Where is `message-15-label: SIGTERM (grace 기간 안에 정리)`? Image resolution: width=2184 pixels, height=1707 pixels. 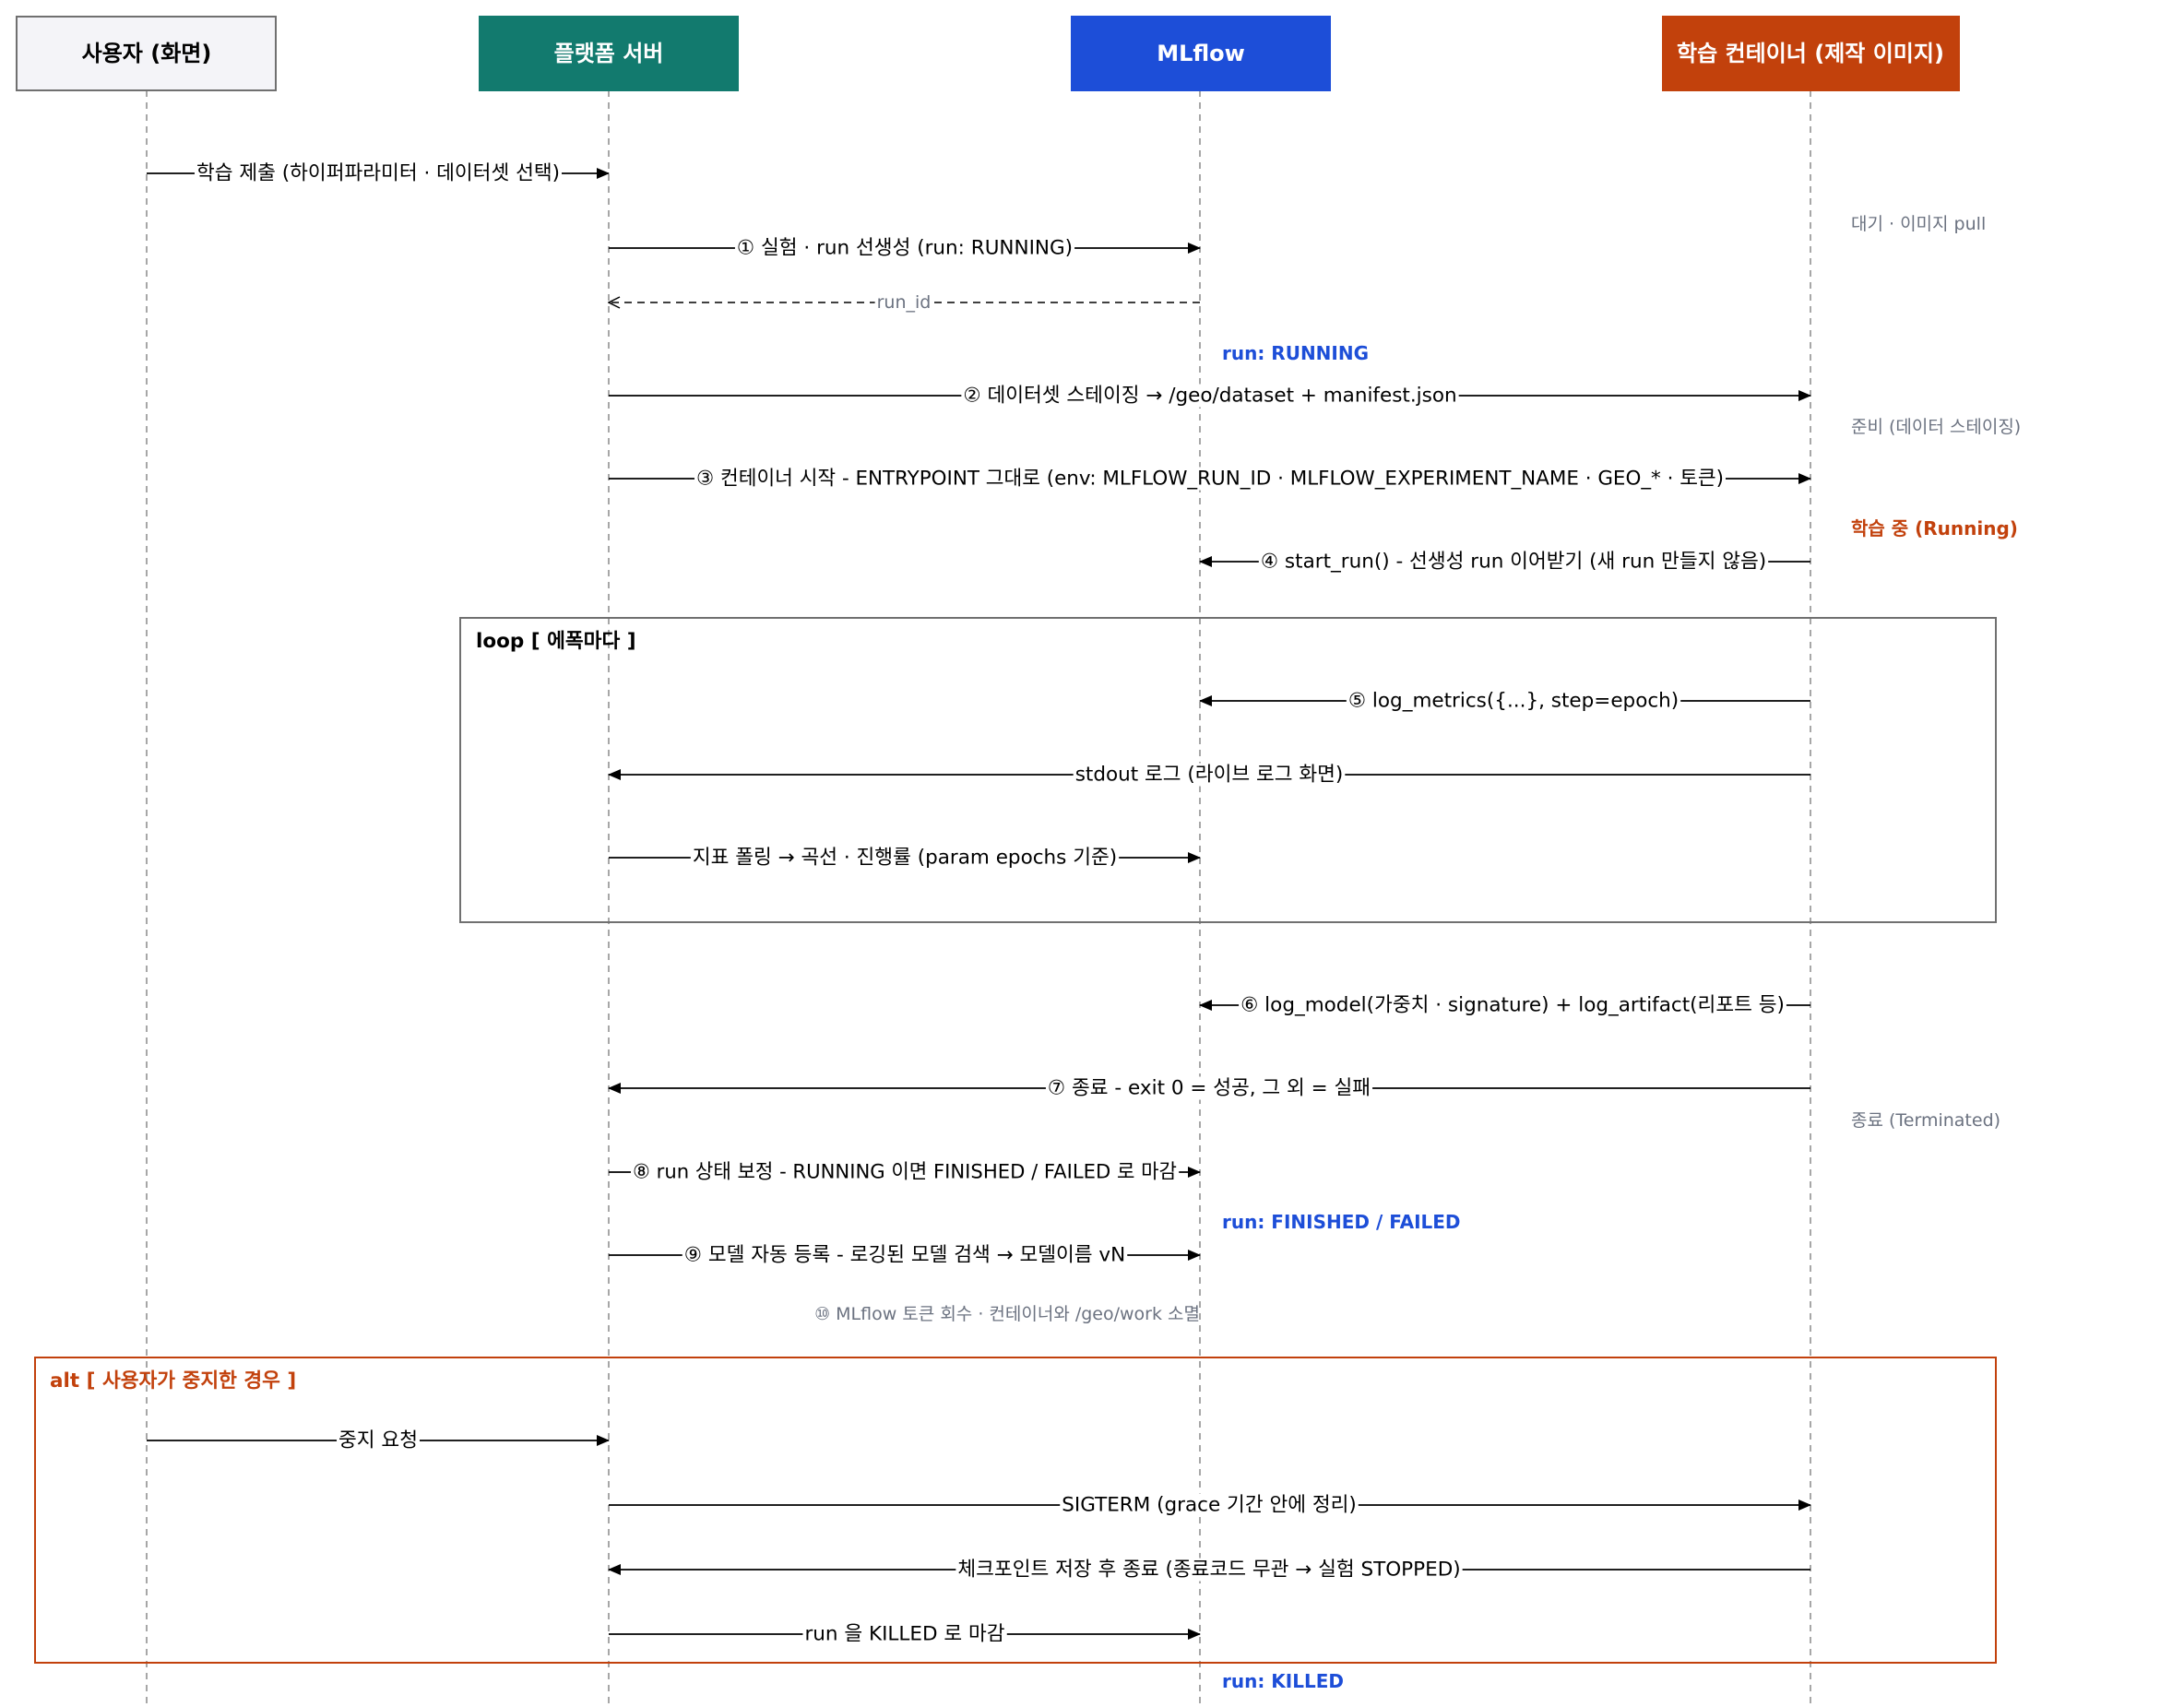 message-15-label: SIGTERM (grace 기간 안에 정리) is located at coordinates (1209, 1506).